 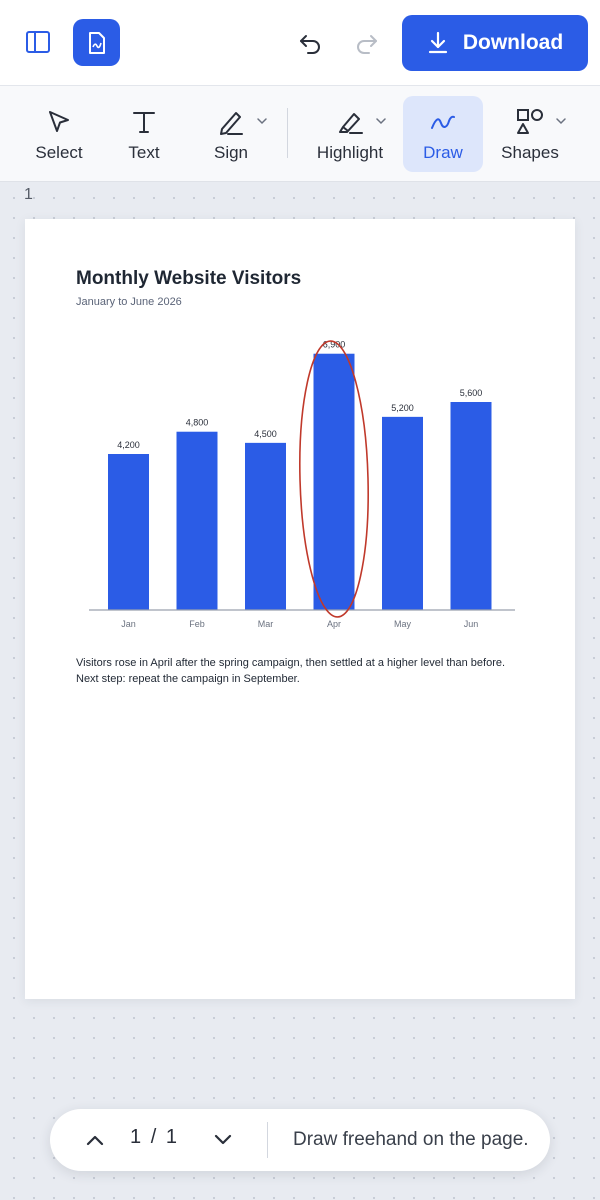 I want to click on download-button: Download, so click(x=495, y=43).